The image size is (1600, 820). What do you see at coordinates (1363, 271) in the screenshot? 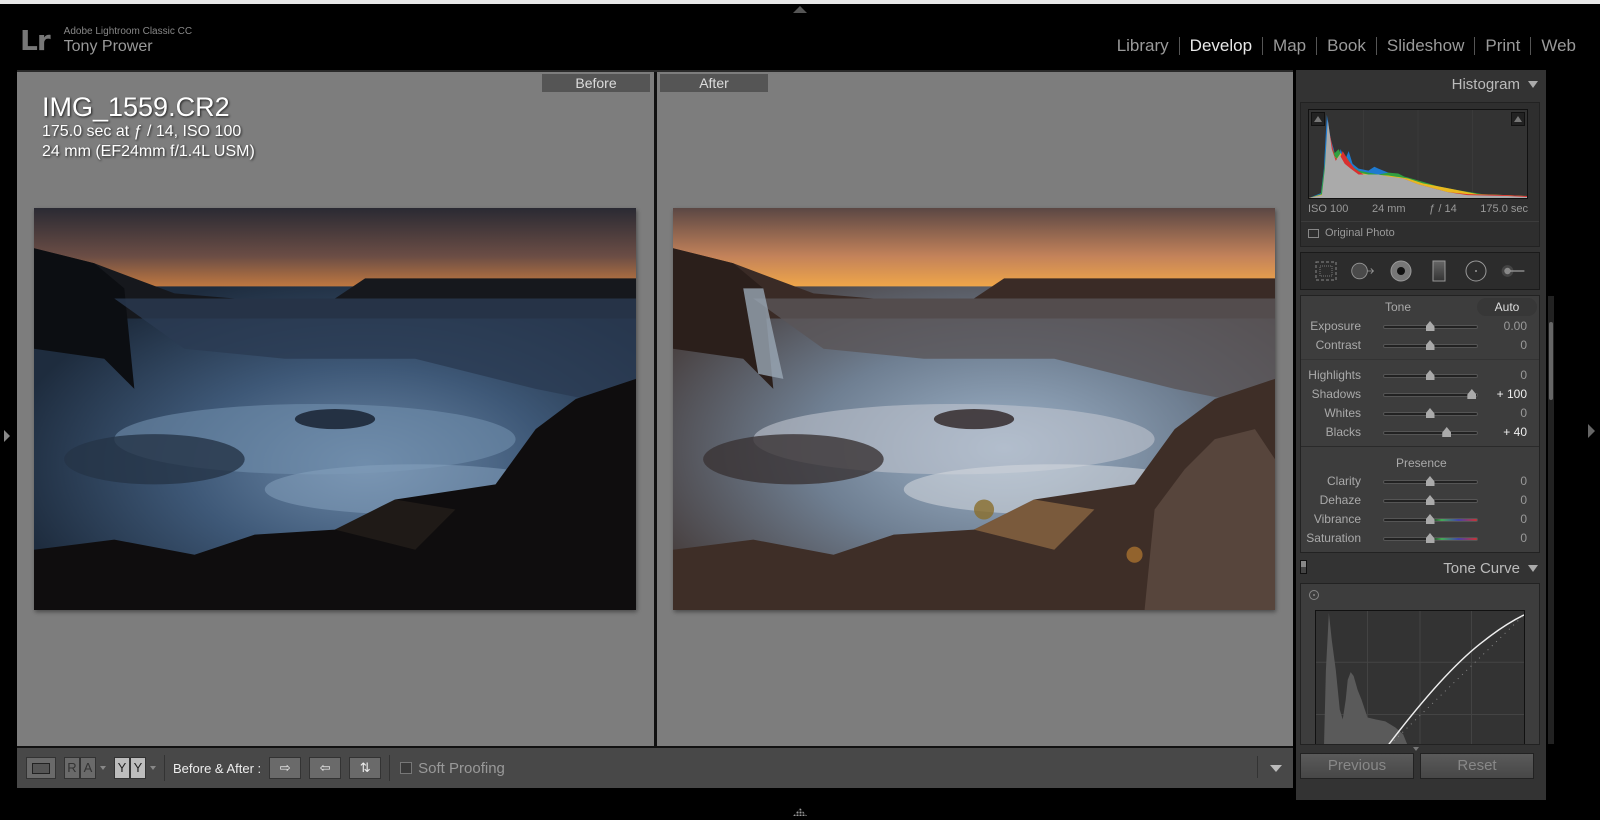
I see `spot-removal-tool` at bounding box center [1363, 271].